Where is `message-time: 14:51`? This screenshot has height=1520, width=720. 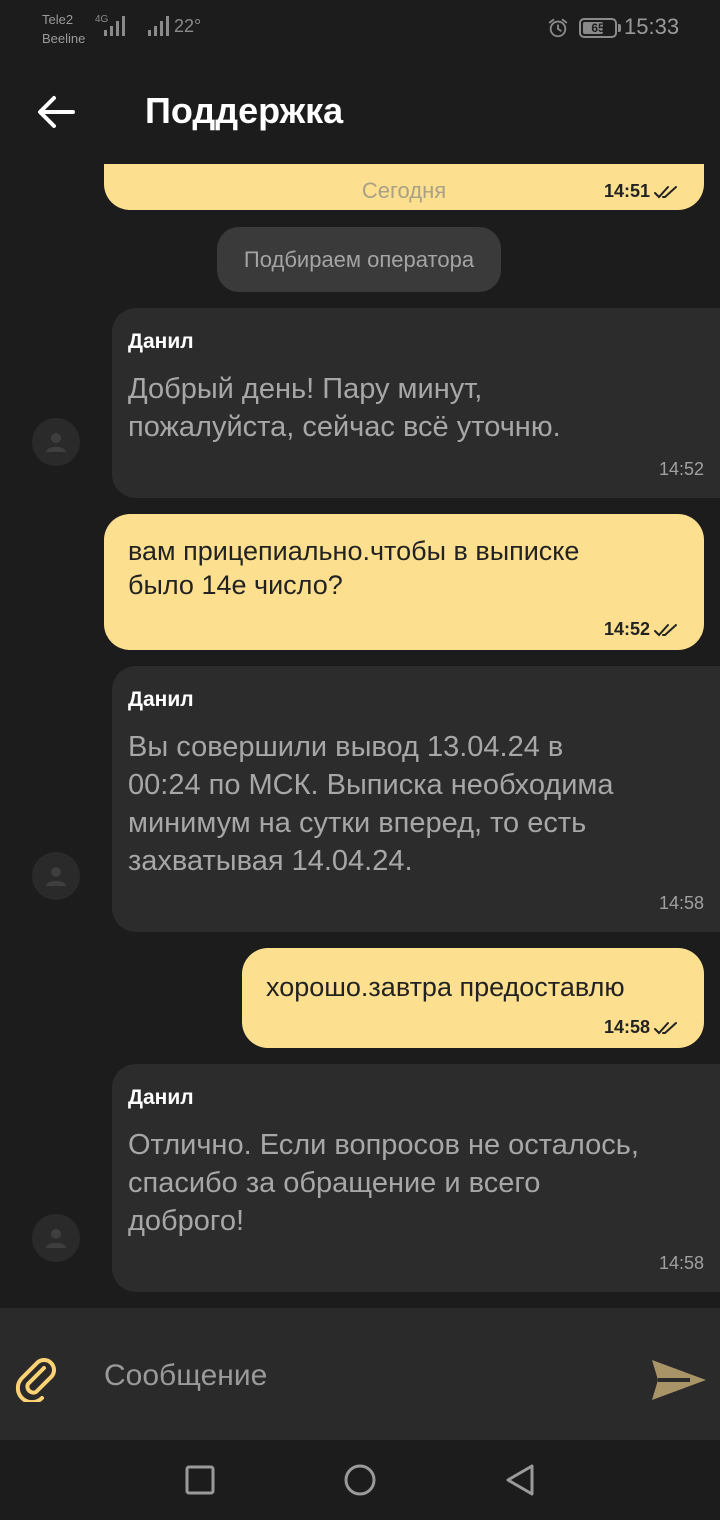 message-time: 14:51 is located at coordinates (642, 191).